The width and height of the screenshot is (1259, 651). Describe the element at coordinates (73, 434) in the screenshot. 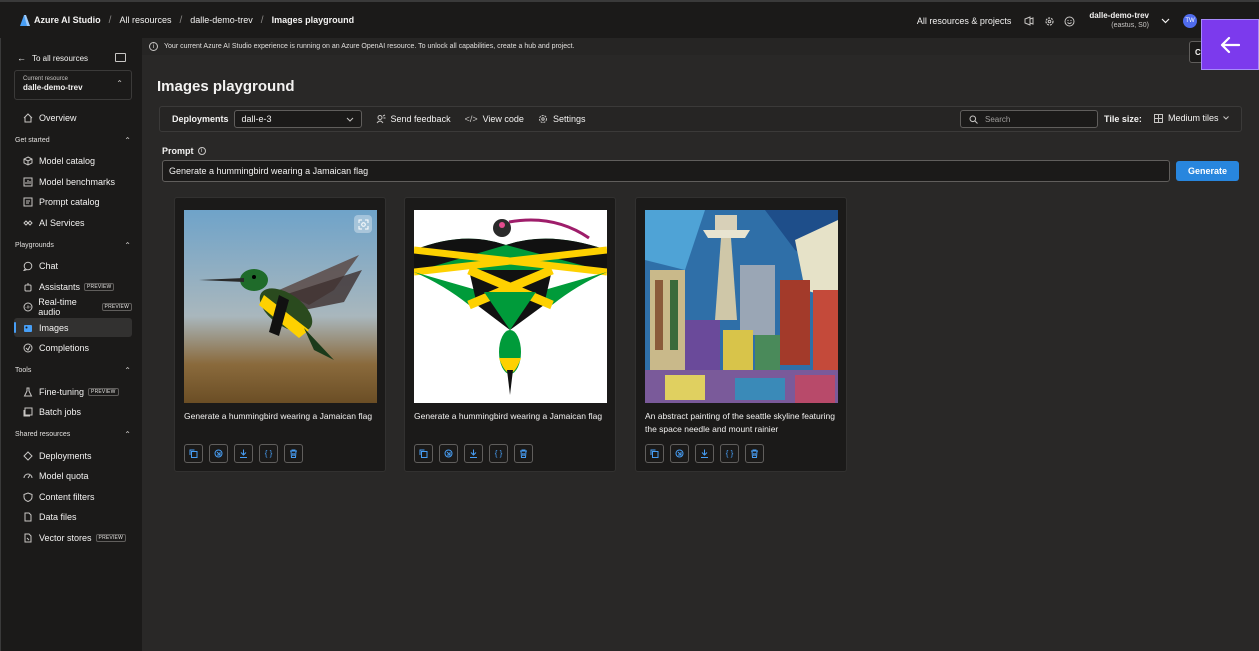

I see `section-shared-resources: Shared resources ⌃` at that location.